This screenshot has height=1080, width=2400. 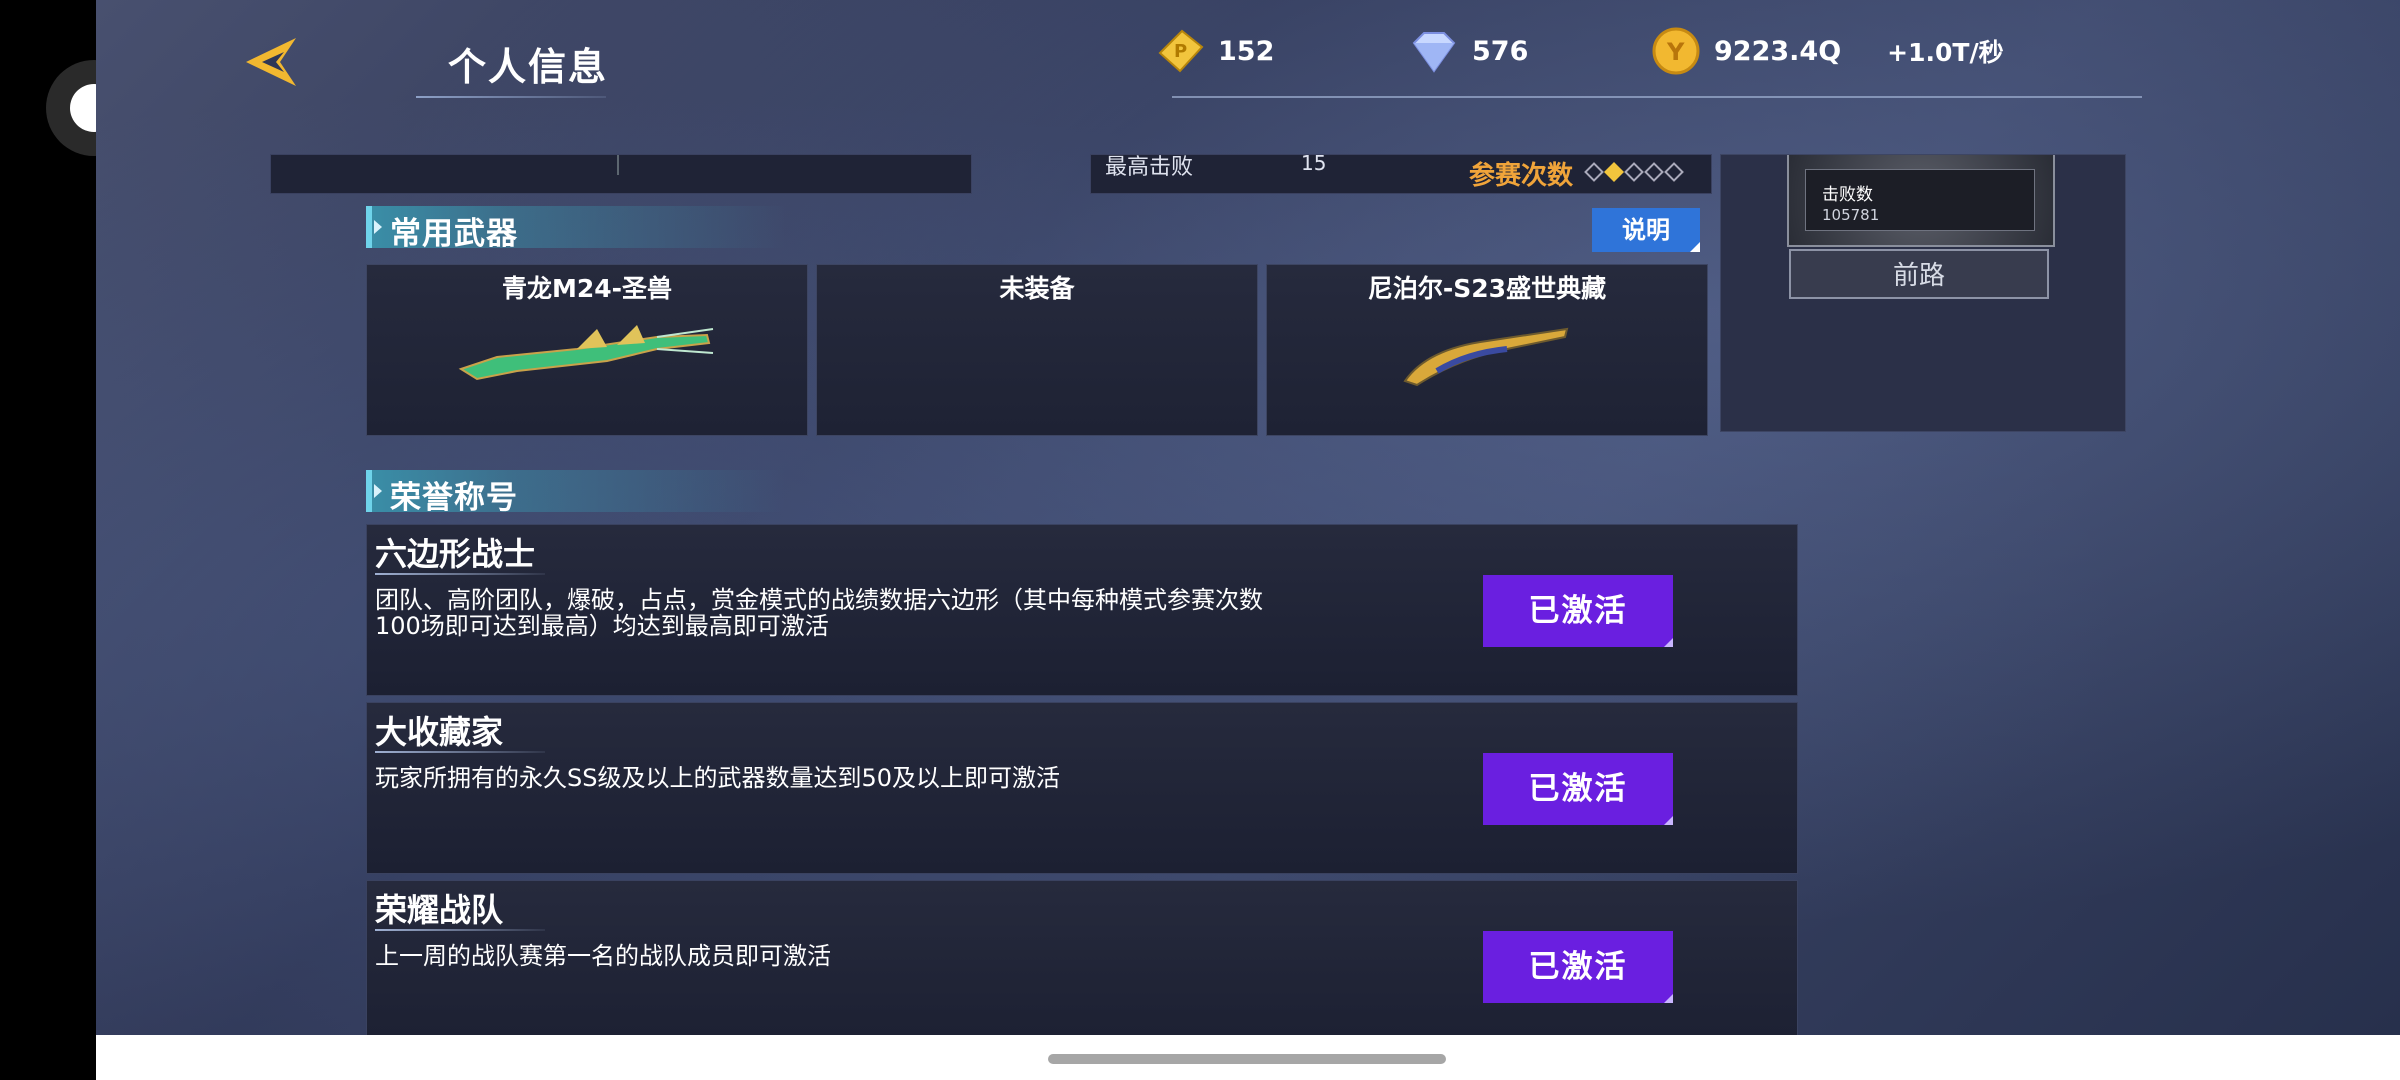 I want to click on gold-coin-icon: Y, so click(x=1676, y=51).